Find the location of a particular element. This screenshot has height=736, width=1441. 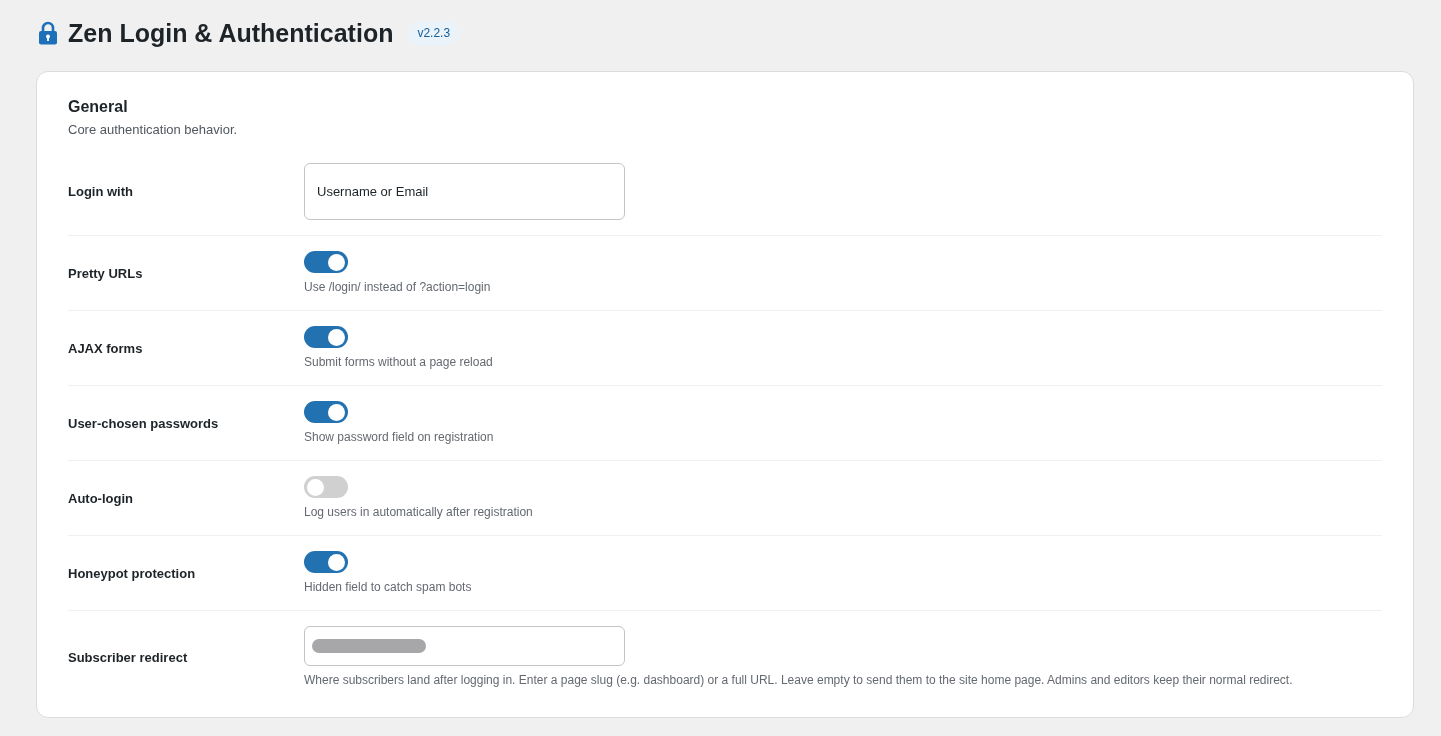

setting-label: User-chosen passwords is located at coordinates (144, 423).